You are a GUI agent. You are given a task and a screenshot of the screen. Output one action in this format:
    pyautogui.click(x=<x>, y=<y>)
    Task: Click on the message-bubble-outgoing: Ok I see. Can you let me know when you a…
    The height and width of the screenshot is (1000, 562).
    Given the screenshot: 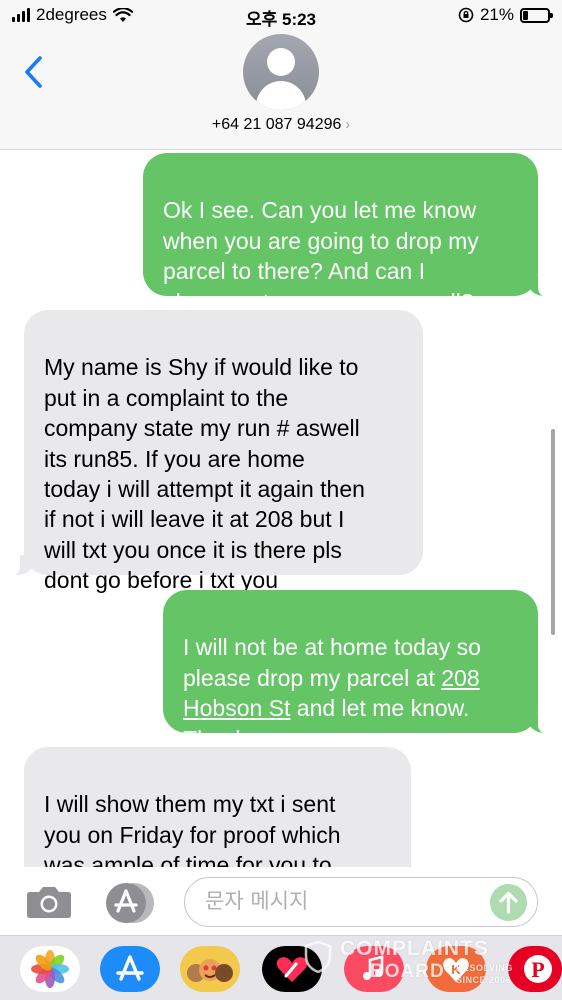 What is the action you would take?
    pyautogui.click(x=340, y=234)
    